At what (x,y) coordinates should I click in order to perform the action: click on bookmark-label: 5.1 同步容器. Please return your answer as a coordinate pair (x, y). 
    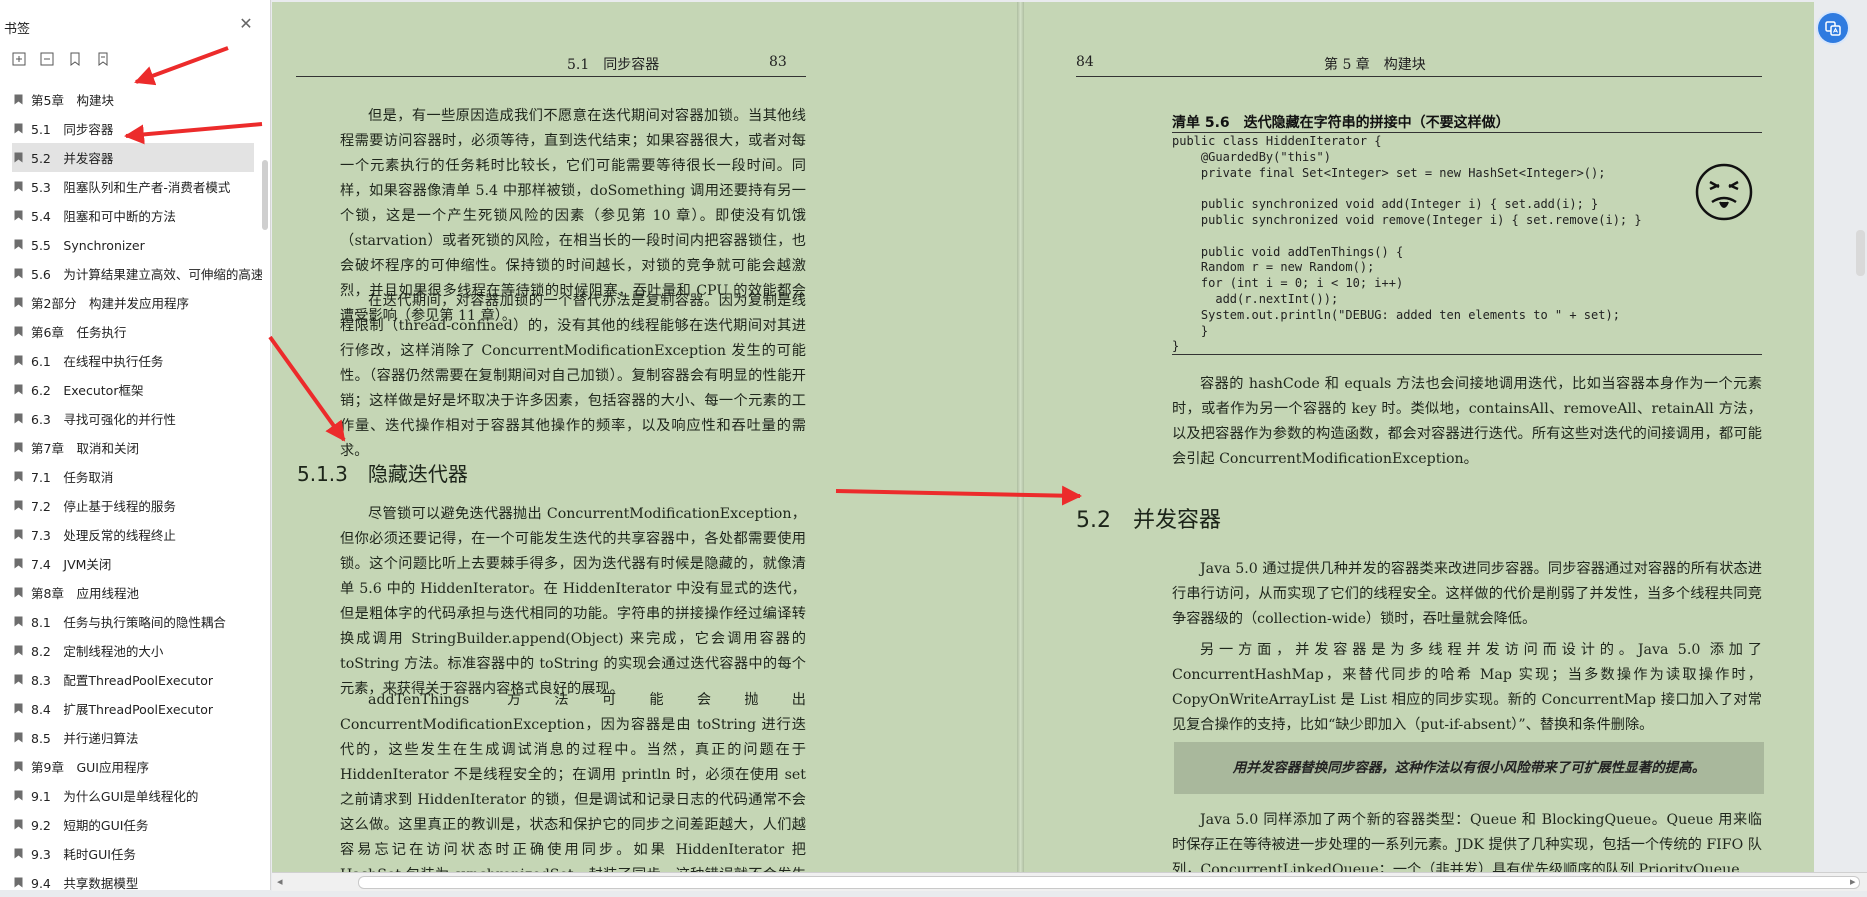
    Looking at the image, I should click on (72, 129).